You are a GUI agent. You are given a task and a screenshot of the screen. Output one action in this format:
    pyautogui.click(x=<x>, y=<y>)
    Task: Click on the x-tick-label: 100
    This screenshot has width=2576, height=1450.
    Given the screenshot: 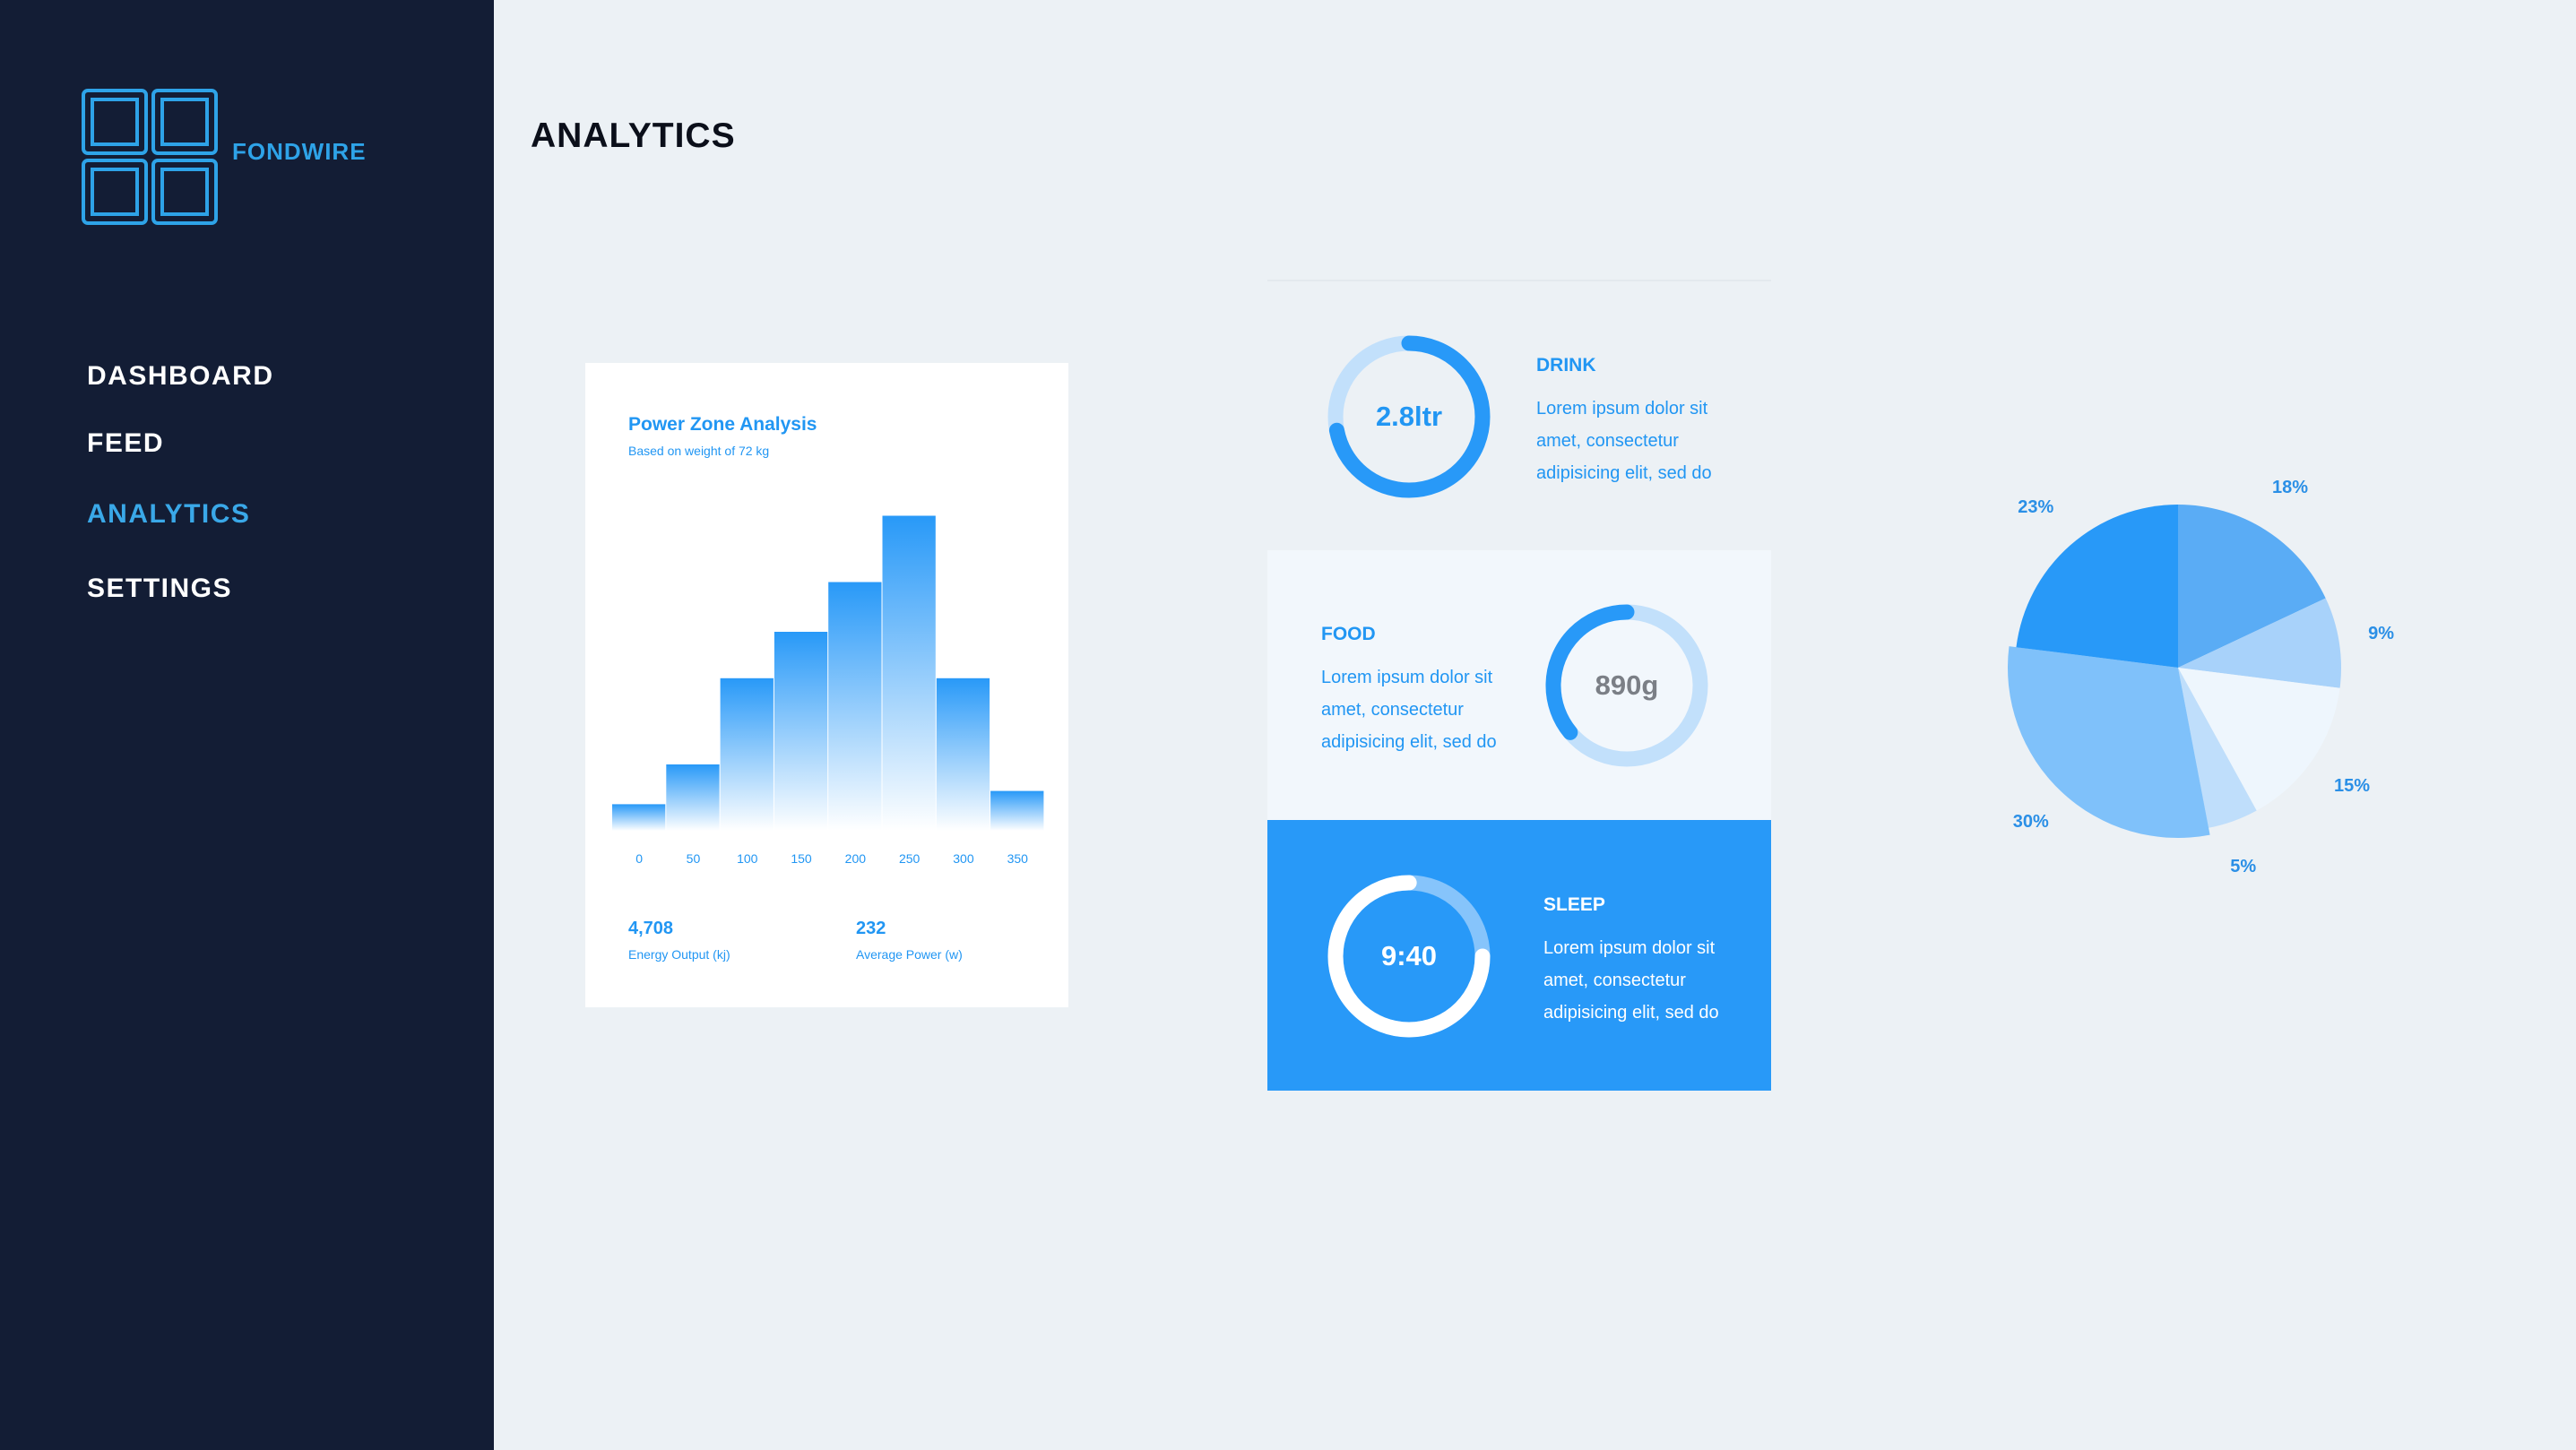 What is the action you would take?
    pyautogui.click(x=747, y=858)
    